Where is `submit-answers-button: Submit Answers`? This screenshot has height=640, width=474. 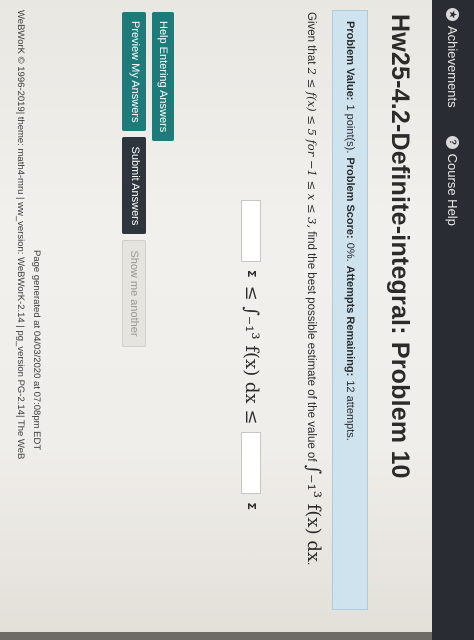
submit-answers-button: Submit Answers is located at coordinates (134, 186).